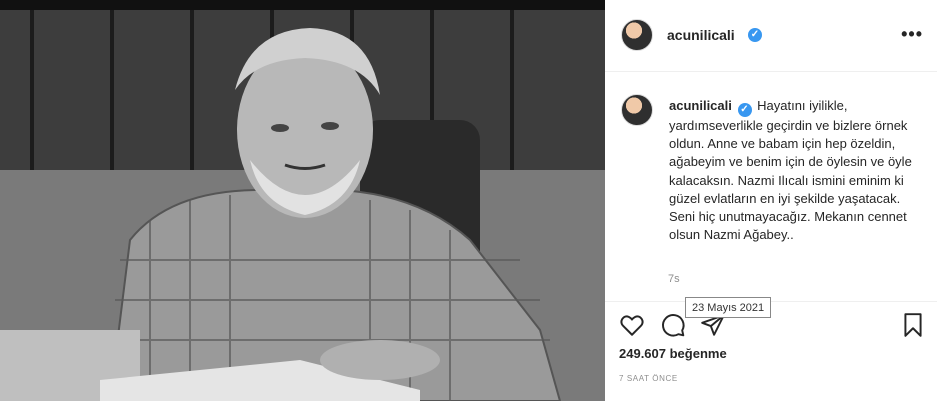  Describe the element at coordinates (728, 307) in the screenshot. I see `date-tooltip: 23 Mayıs 2021` at that location.